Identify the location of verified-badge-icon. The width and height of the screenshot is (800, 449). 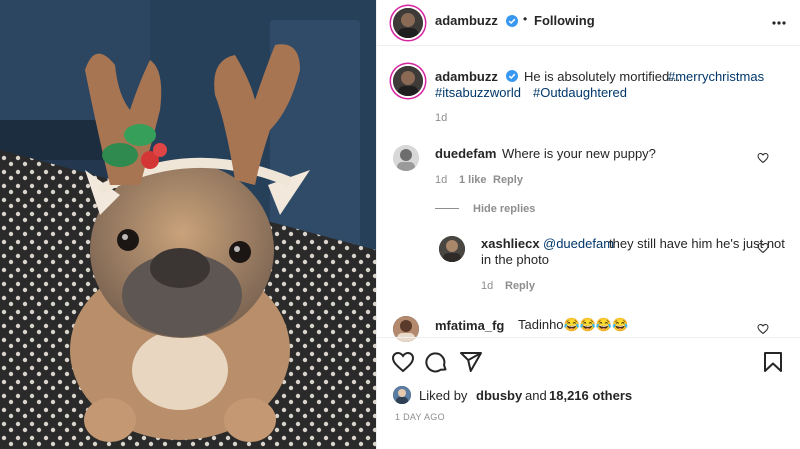
(512, 21).